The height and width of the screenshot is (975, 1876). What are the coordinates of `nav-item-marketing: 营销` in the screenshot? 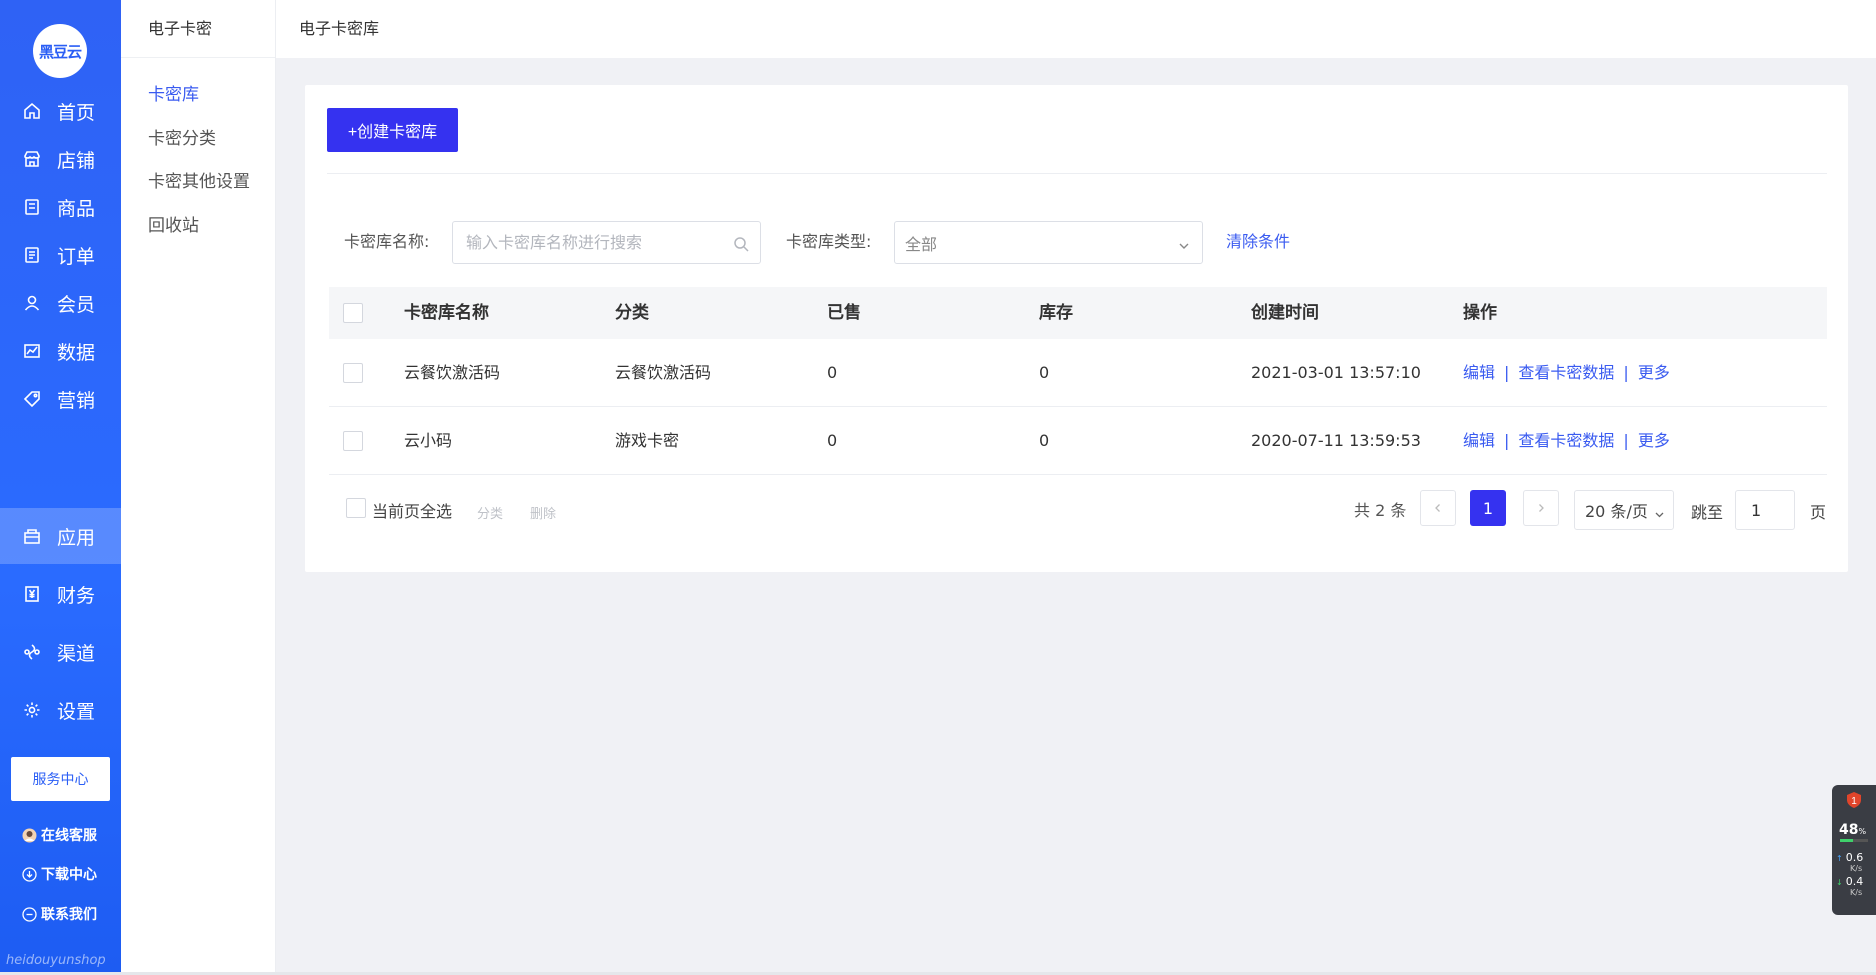 It's located at (60, 399).